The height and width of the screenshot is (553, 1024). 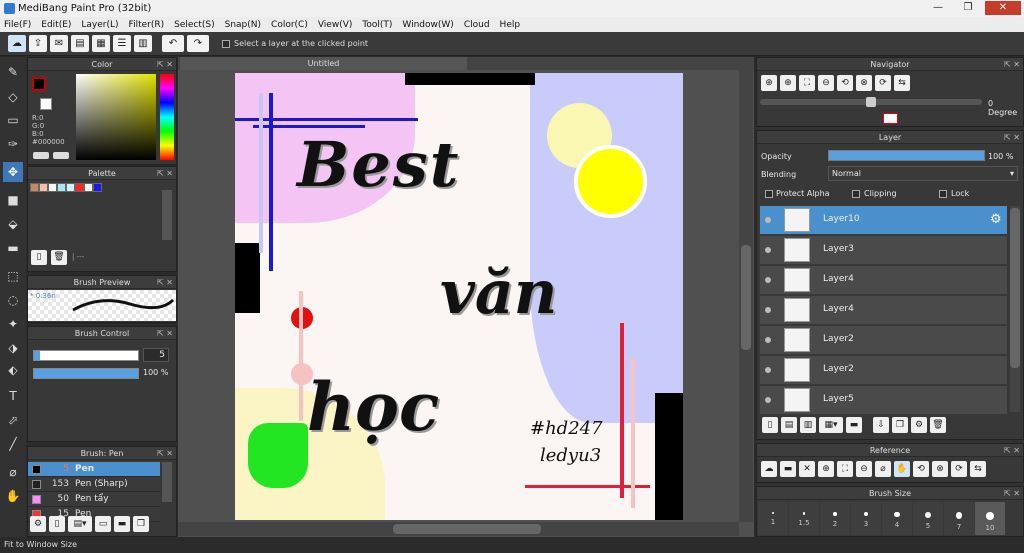 What do you see at coordinates (13, 97) in the screenshot?
I see `eraser-tool-icon: ◇` at bounding box center [13, 97].